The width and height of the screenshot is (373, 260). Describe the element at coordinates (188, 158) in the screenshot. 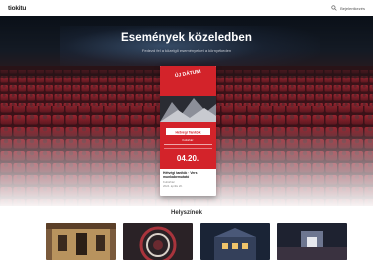

I see `poster-date: 04.20.` at that location.